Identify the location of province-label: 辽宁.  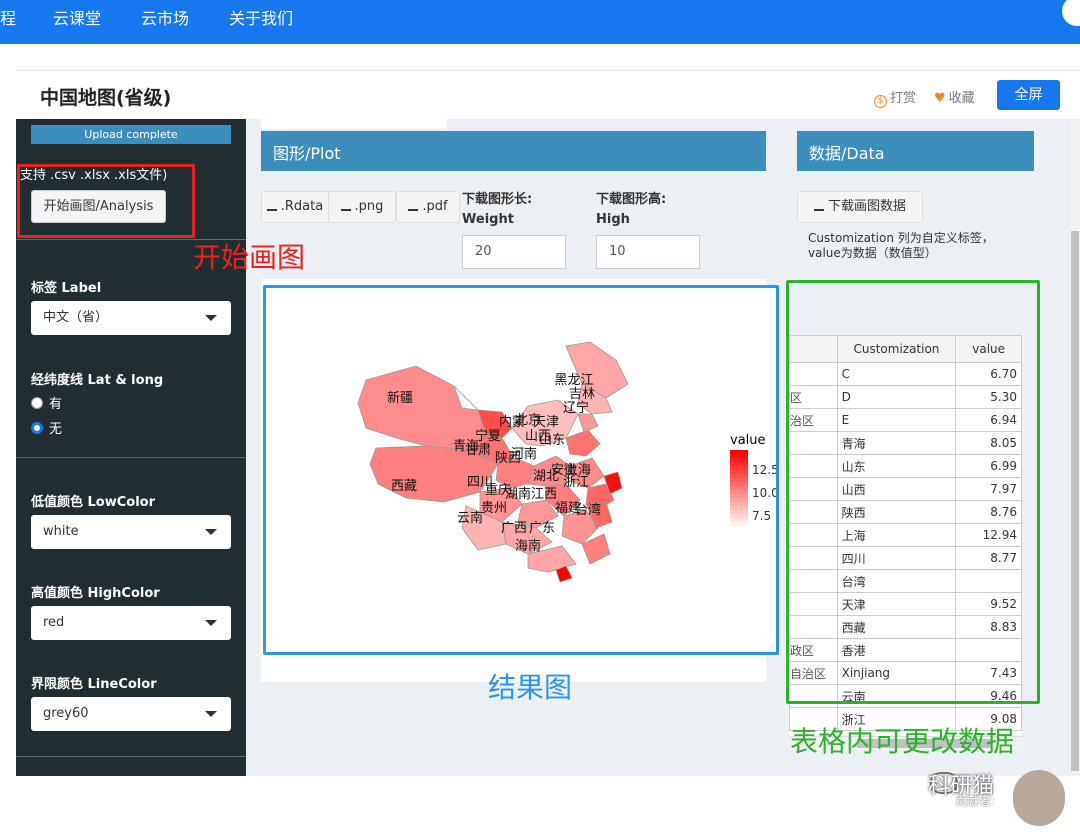
(576, 408).